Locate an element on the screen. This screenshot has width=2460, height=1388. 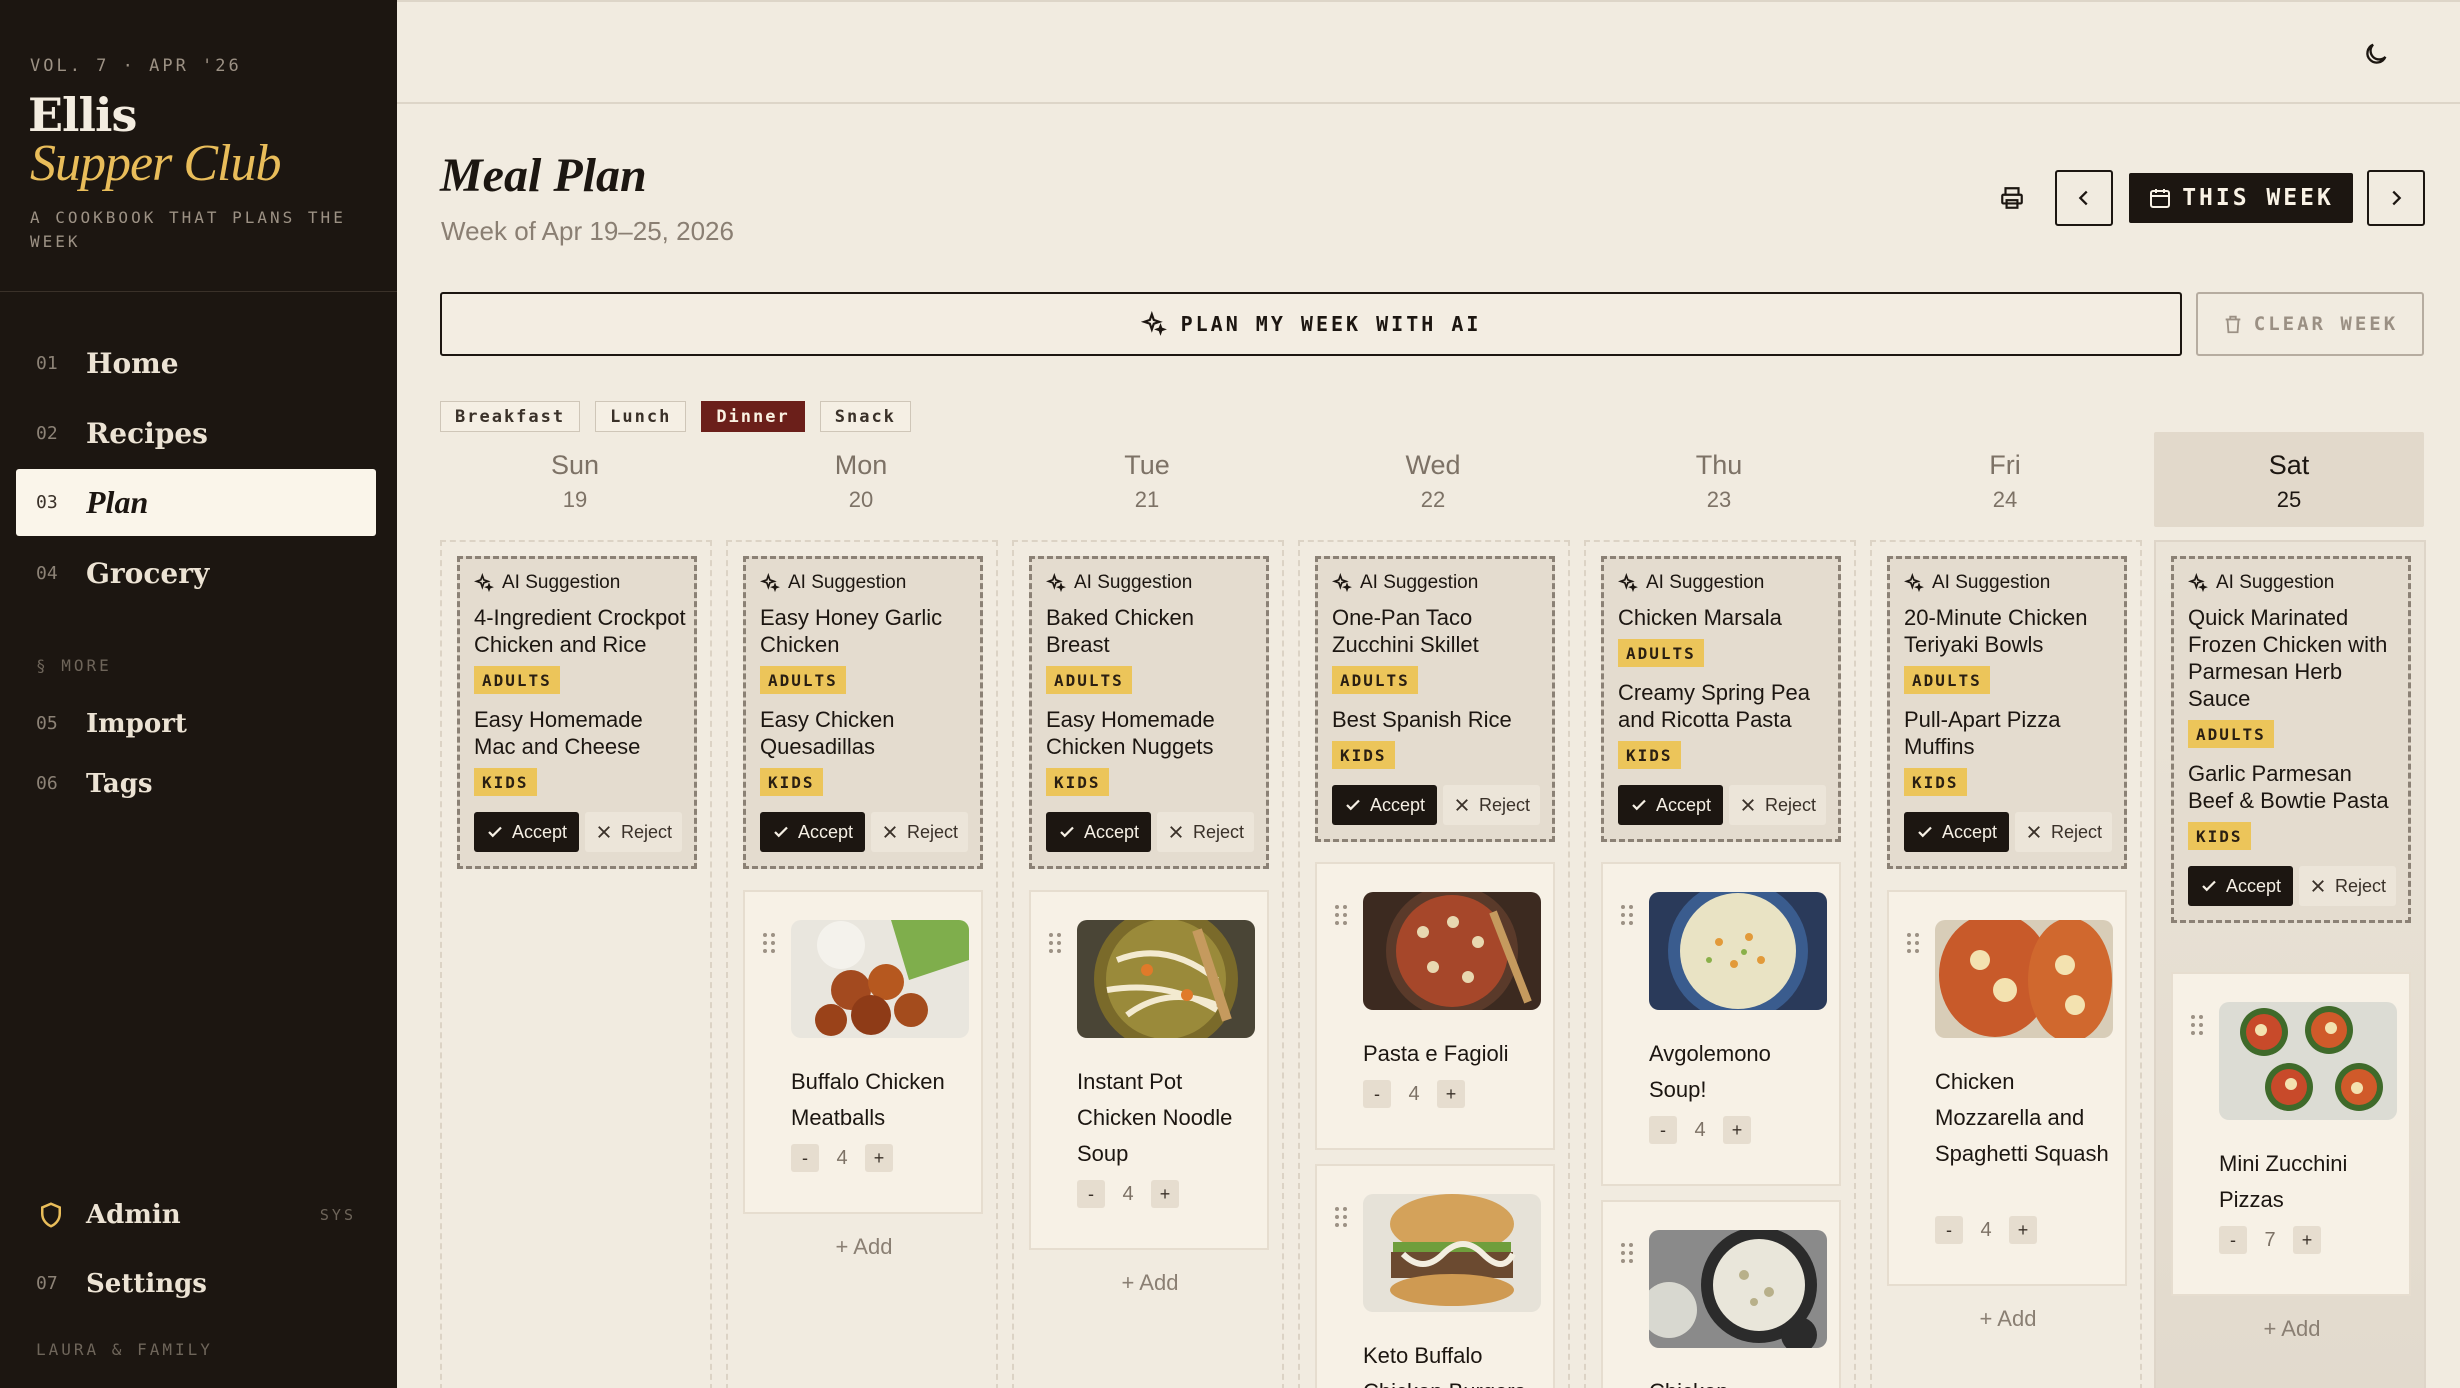
meal-card: Instant Pot Chicken Noodle Soup - 4 + is located at coordinates (1149, 1070).